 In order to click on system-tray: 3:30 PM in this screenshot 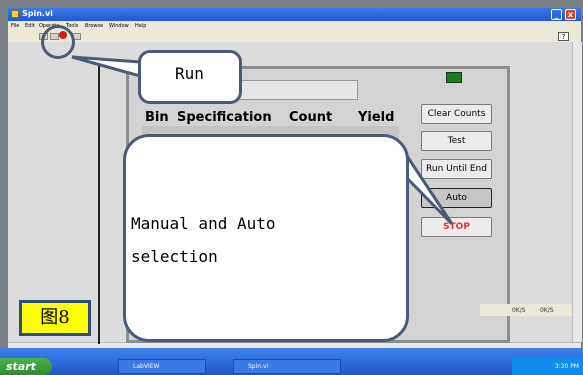, I will do `click(547, 366)`.